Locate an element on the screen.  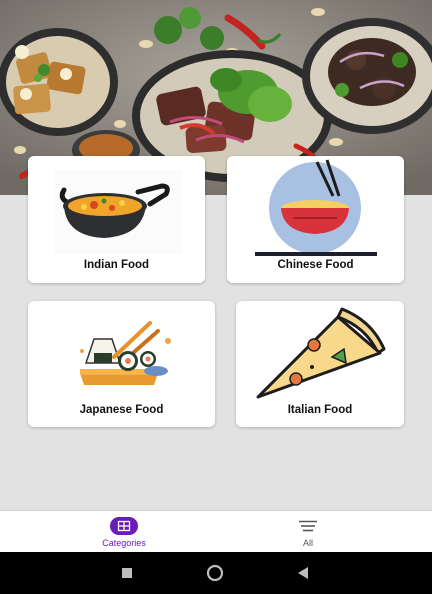
nav-item-all: All is located at coordinates (308, 532).